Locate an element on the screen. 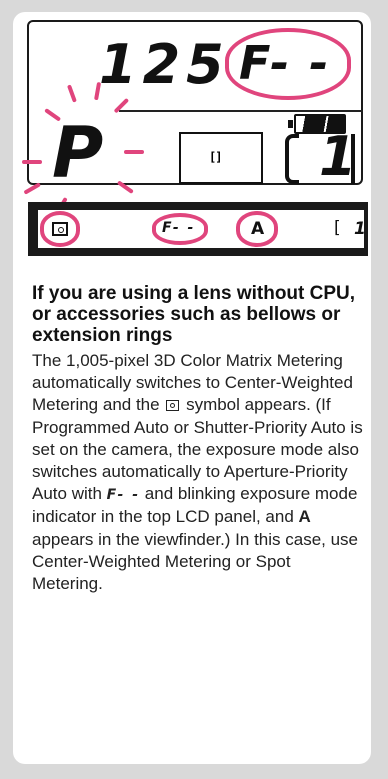 Image resolution: width=388 pixels, height=779 pixels. viewfinder-display: F- - A [ 1 is located at coordinates (198, 229).